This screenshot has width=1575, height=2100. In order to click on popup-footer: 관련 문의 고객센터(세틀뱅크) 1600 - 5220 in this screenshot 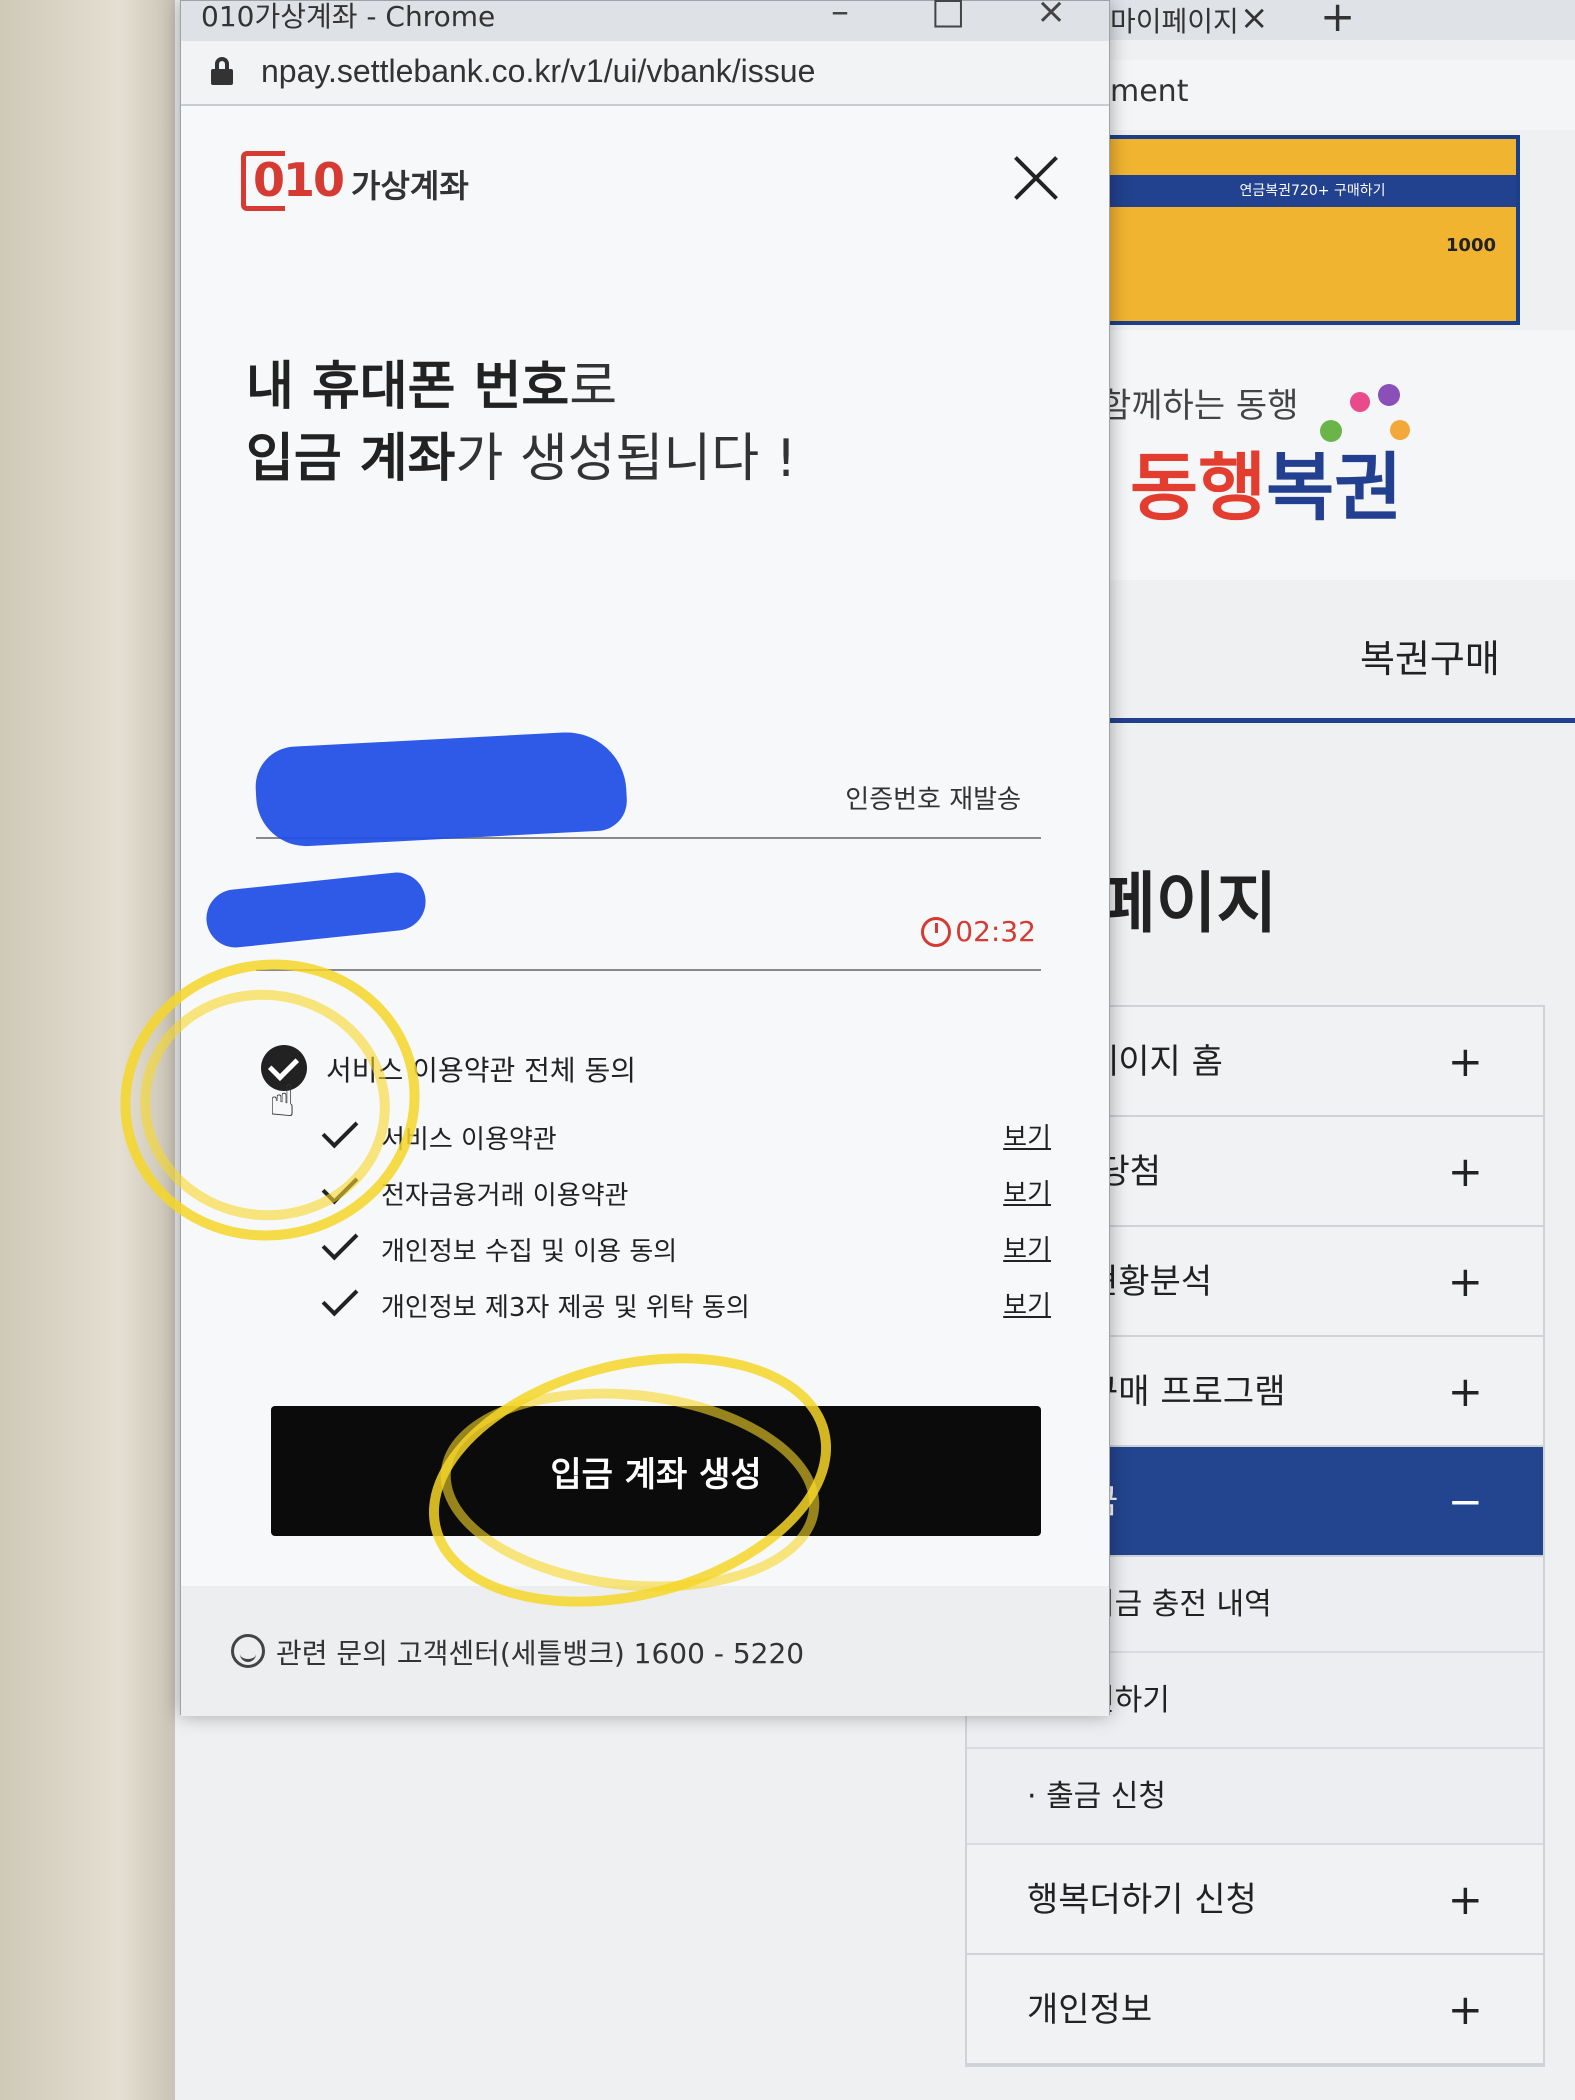, I will do `click(645, 1651)`.